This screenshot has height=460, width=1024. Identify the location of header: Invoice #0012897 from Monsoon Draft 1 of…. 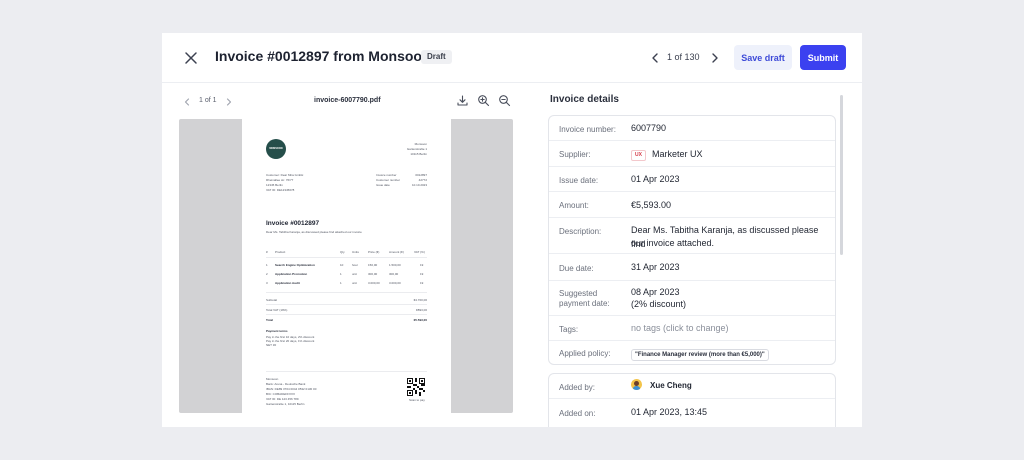
(512, 58).